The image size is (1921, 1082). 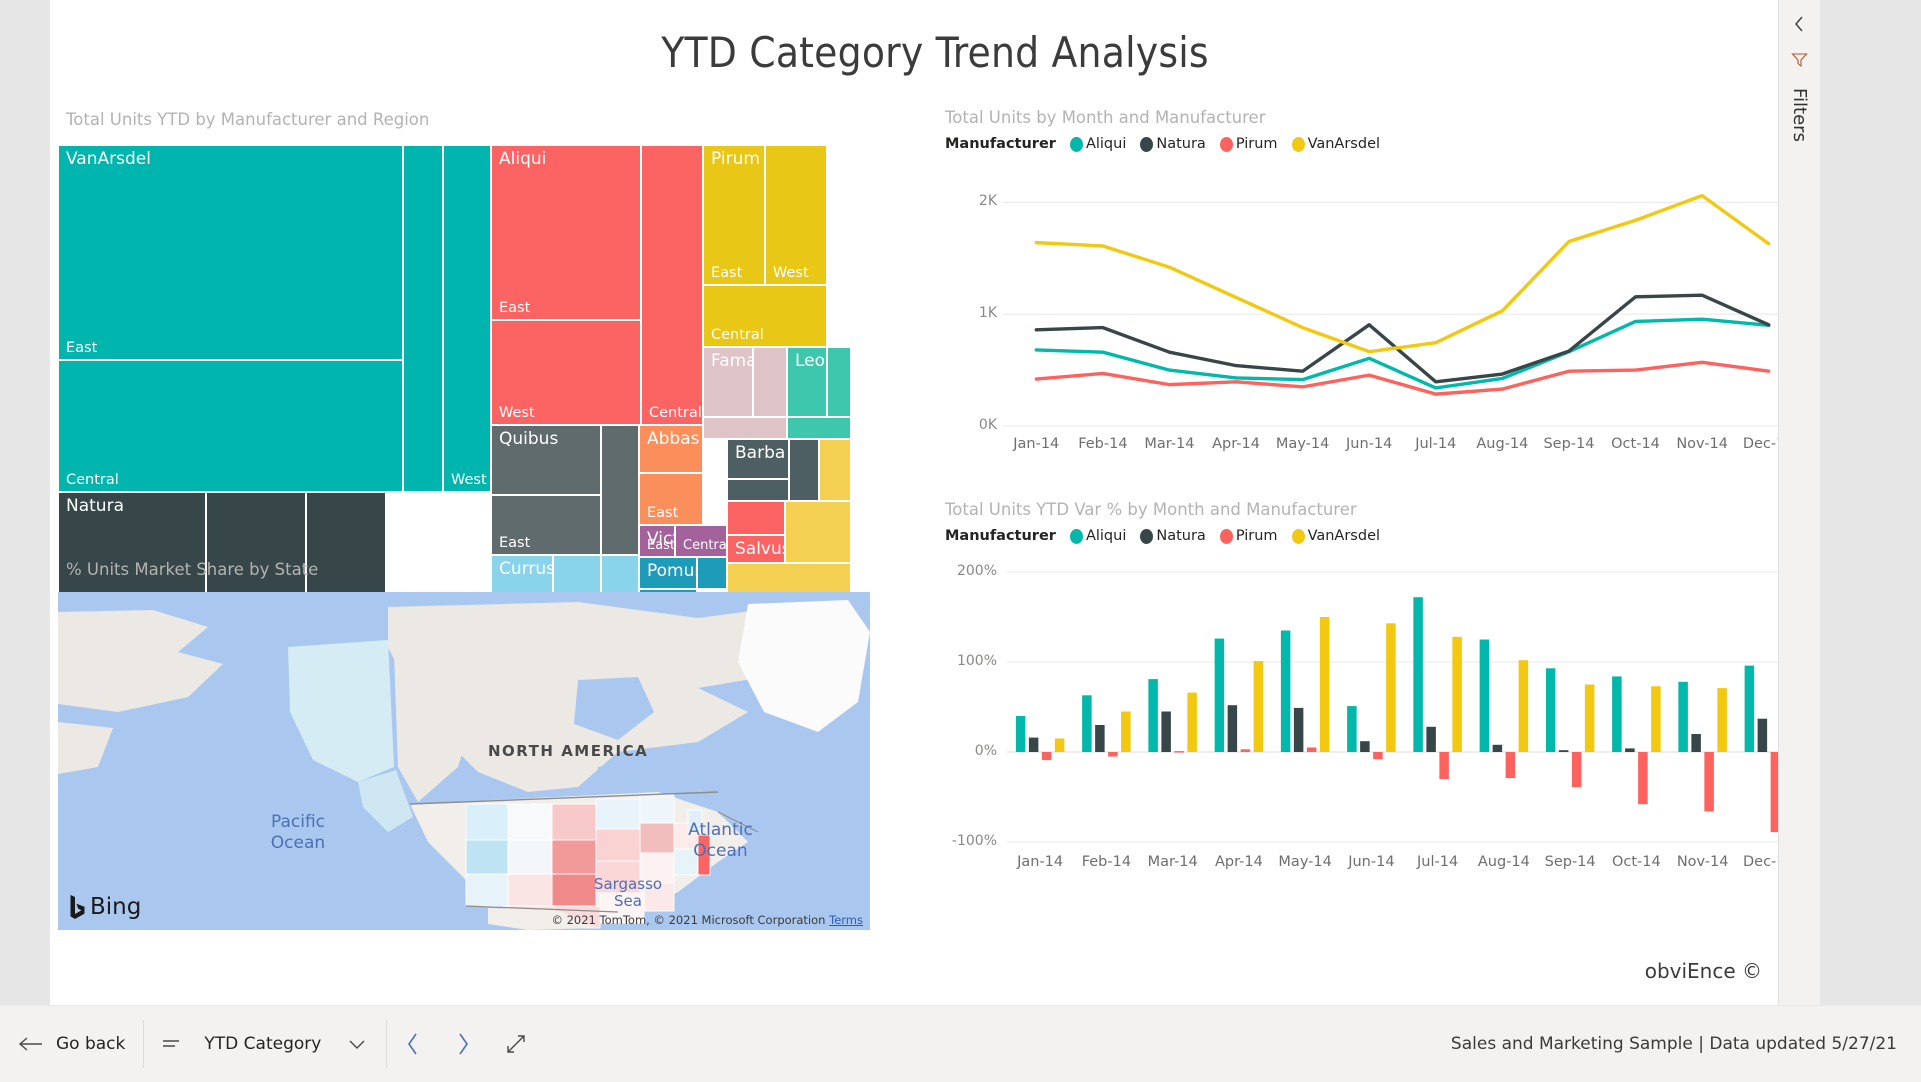 I want to click on go-back-button: Go back, so click(x=71, y=1044).